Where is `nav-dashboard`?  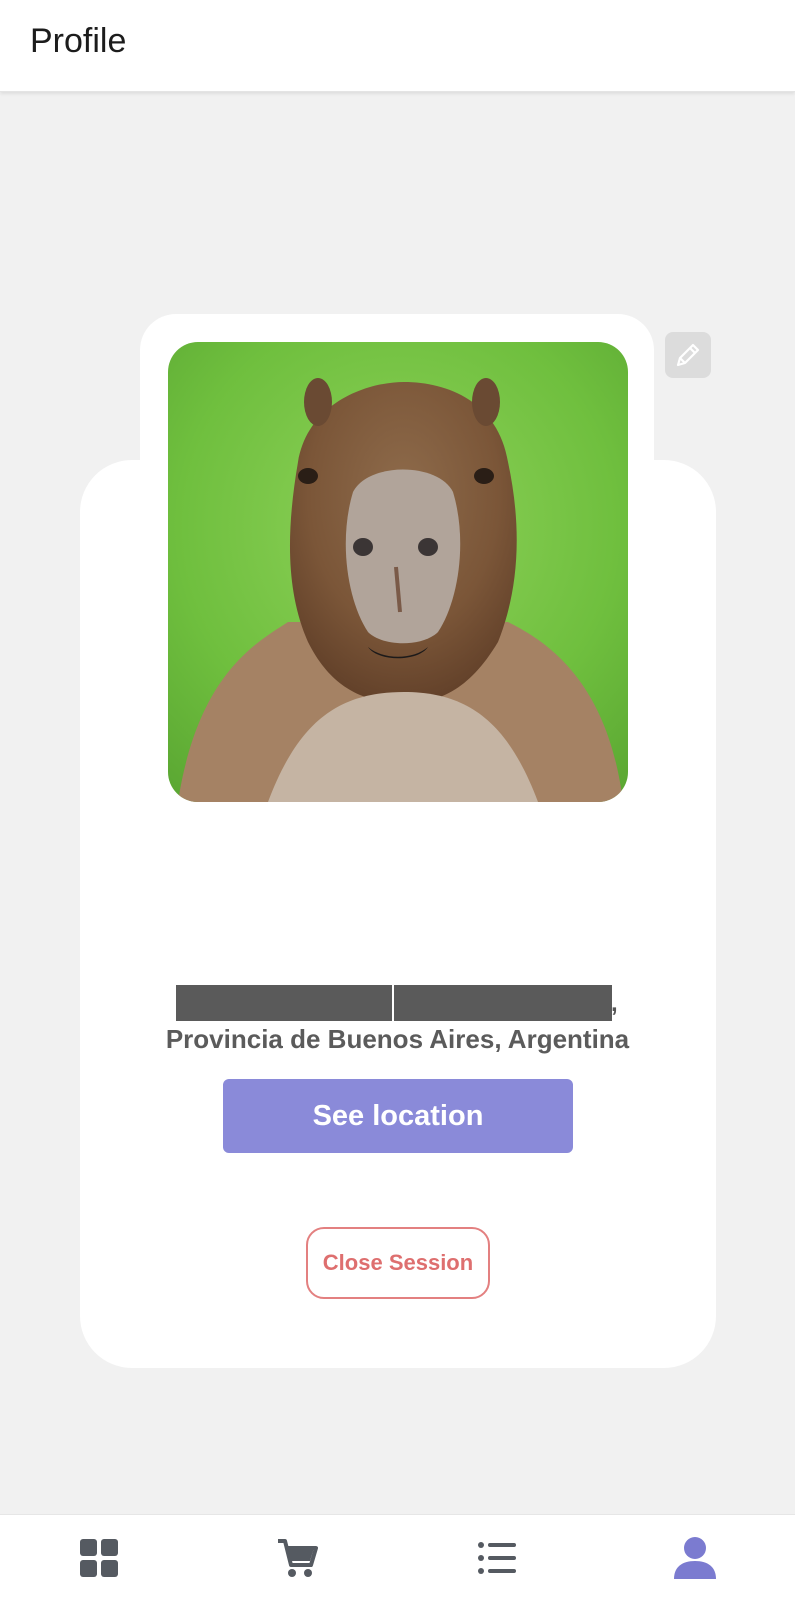
nav-dashboard is located at coordinates (99, 1558).